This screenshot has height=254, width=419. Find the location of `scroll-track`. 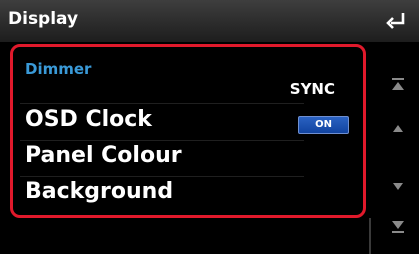

scroll-track is located at coordinates (370, 236).